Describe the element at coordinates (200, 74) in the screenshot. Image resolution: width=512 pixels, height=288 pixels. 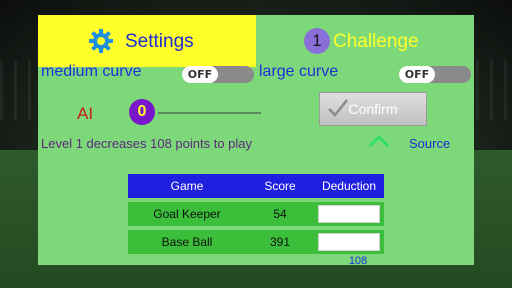
I see `medium-curve-toggle-state: OFF` at that location.